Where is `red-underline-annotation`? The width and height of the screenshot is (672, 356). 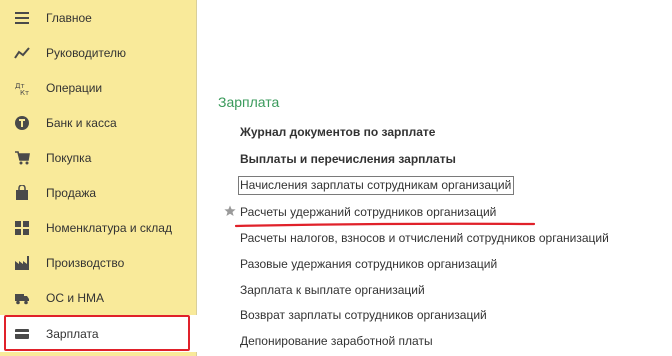
red-underline-annotation is located at coordinates (385, 225).